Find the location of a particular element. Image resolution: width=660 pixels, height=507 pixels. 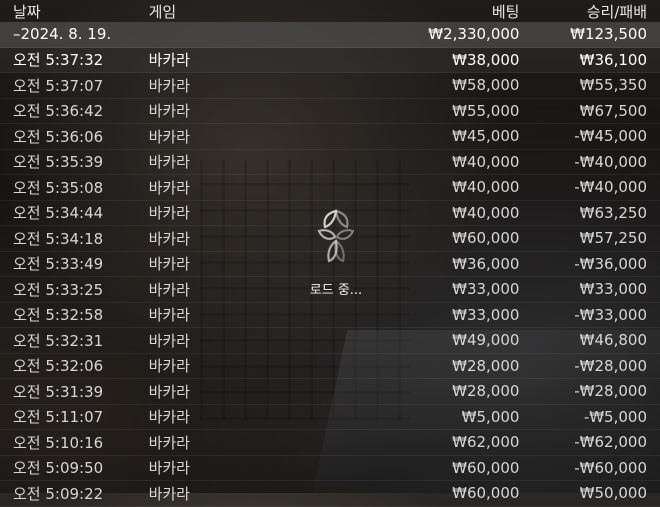

row-time: 오전 5:37:07 is located at coordinates (58, 85).